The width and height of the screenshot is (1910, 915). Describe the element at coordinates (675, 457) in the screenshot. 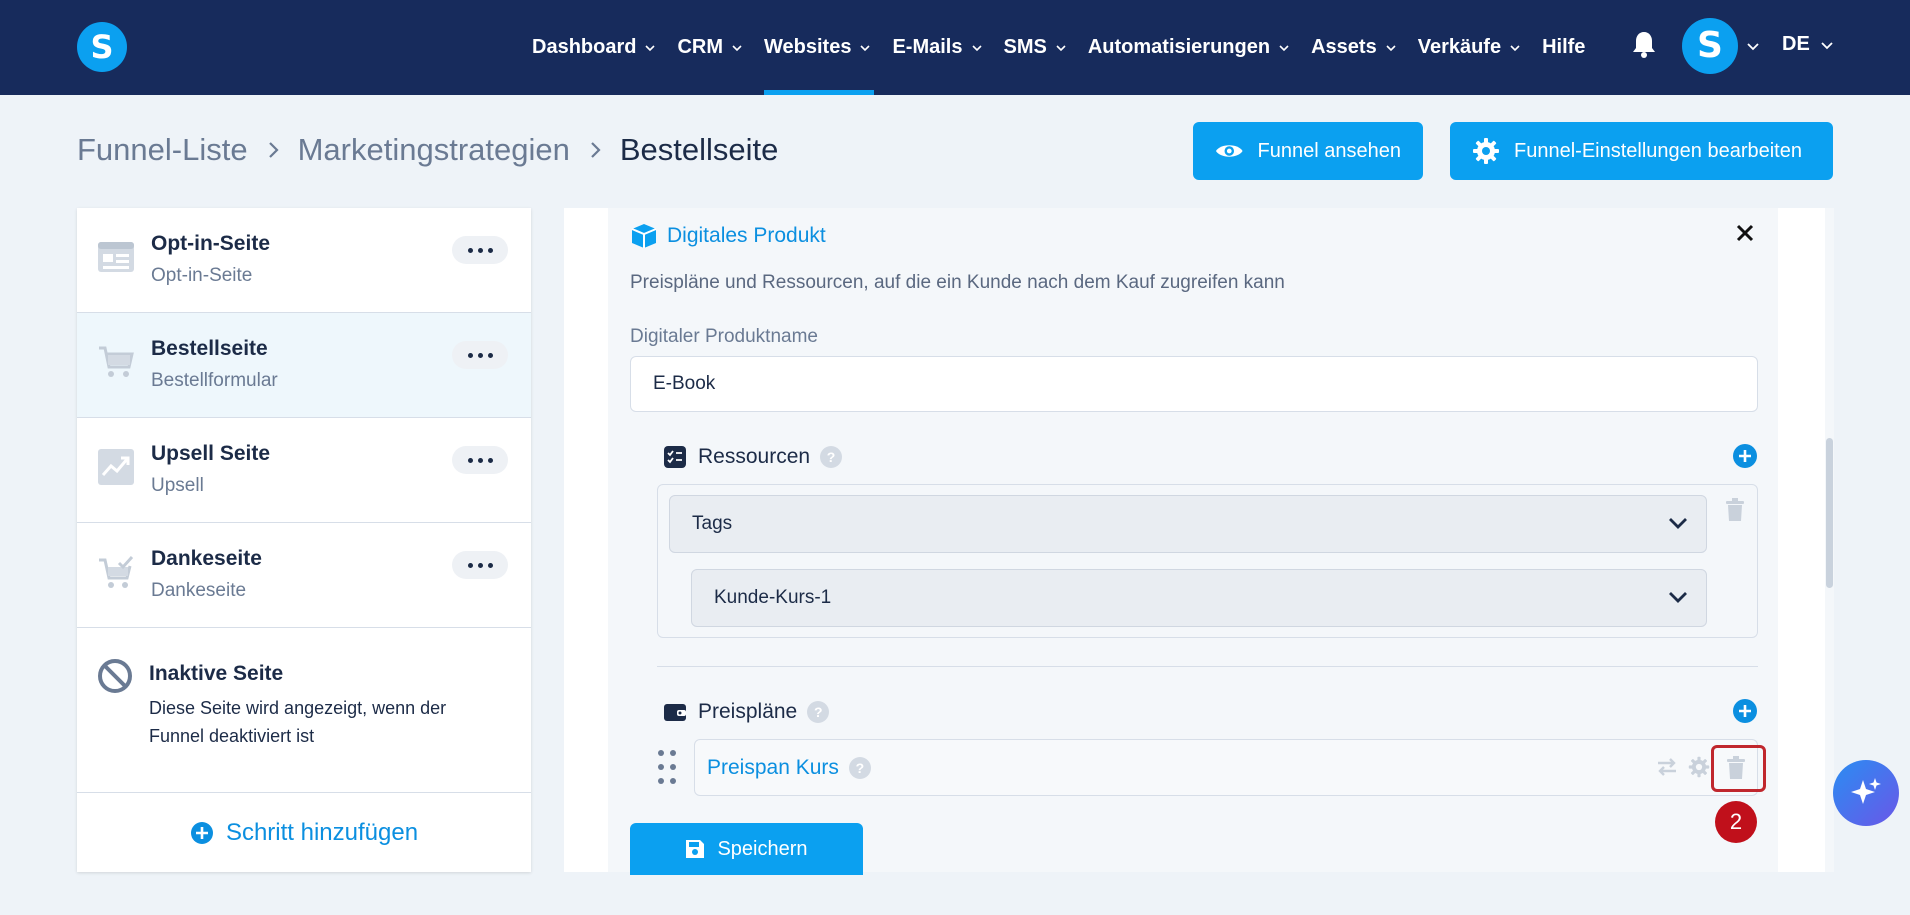

I see `checklist-icon` at that location.